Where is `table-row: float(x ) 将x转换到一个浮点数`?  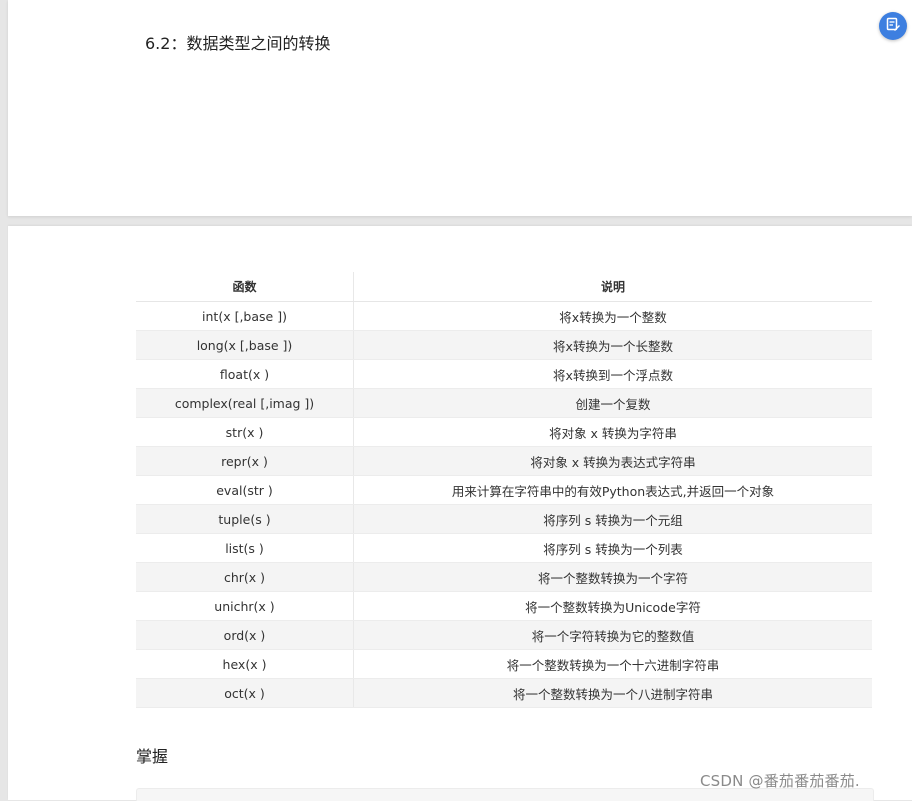
table-row: float(x ) 将x转换到一个浮点数 is located at coordinates (504, 374).